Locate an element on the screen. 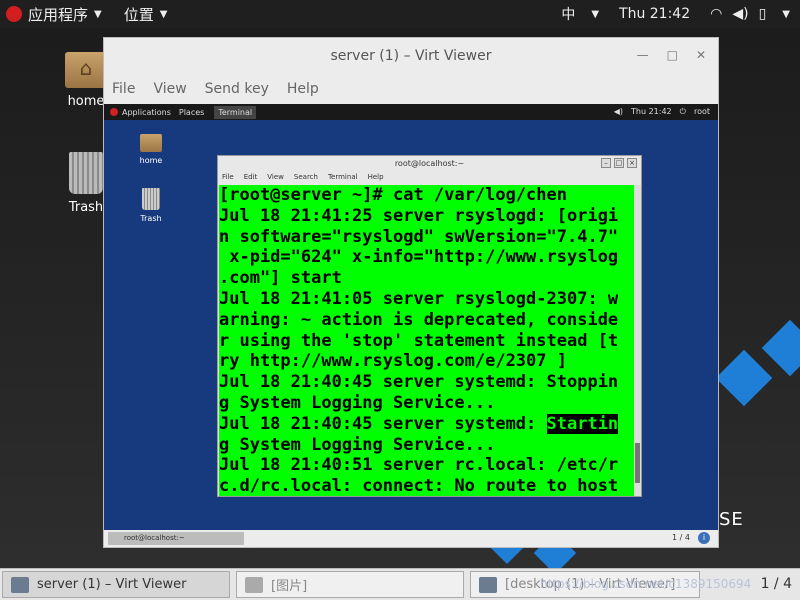 The height and width of the screenshot is (600, 800). scrollbar-thumb is located at coordinates (637, 463).